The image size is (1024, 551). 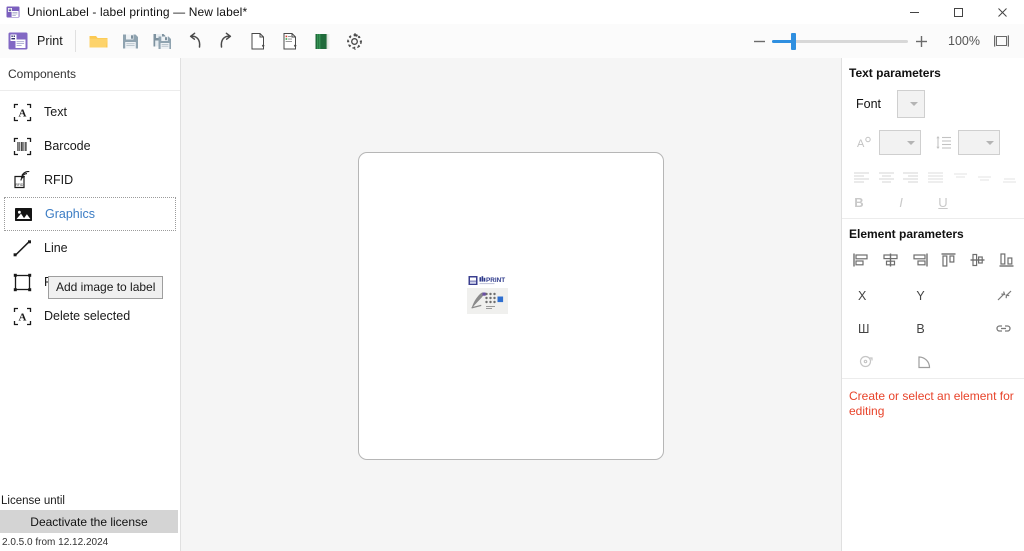 I want to click on printer-icon, so click(x=18, y=41).